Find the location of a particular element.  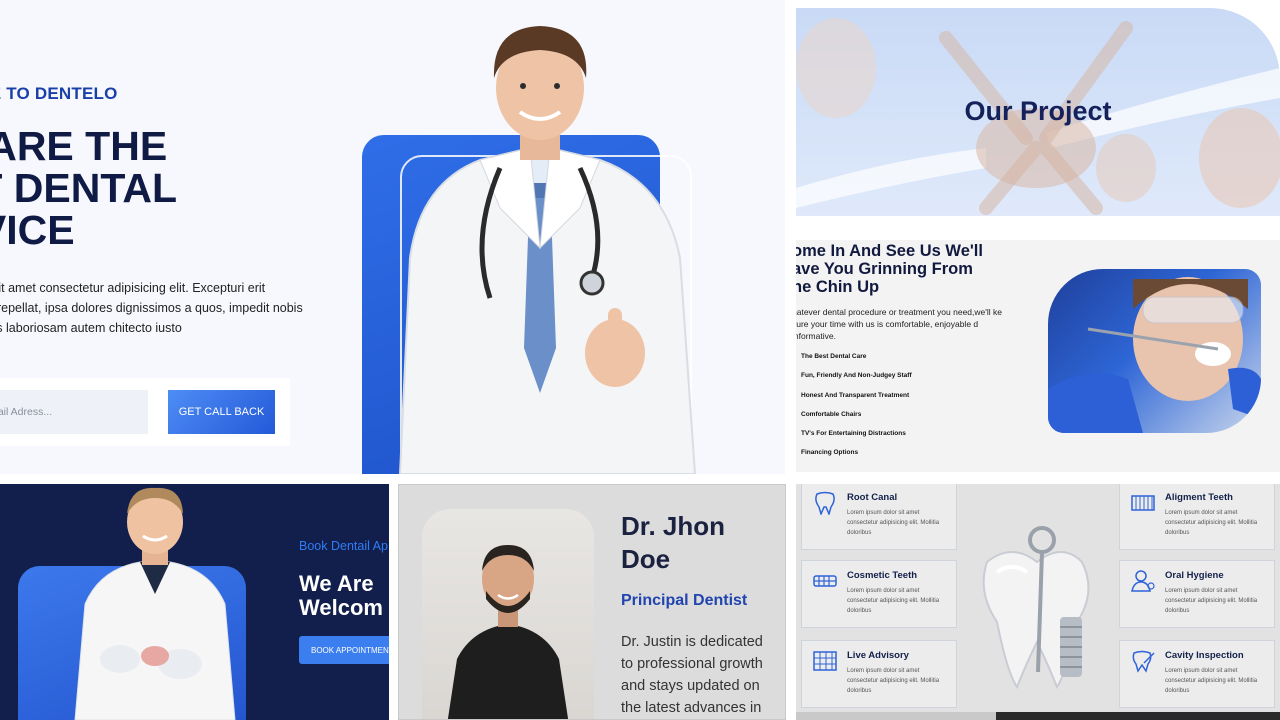

tooth-implant-image is located at coordinates (1036, 608).